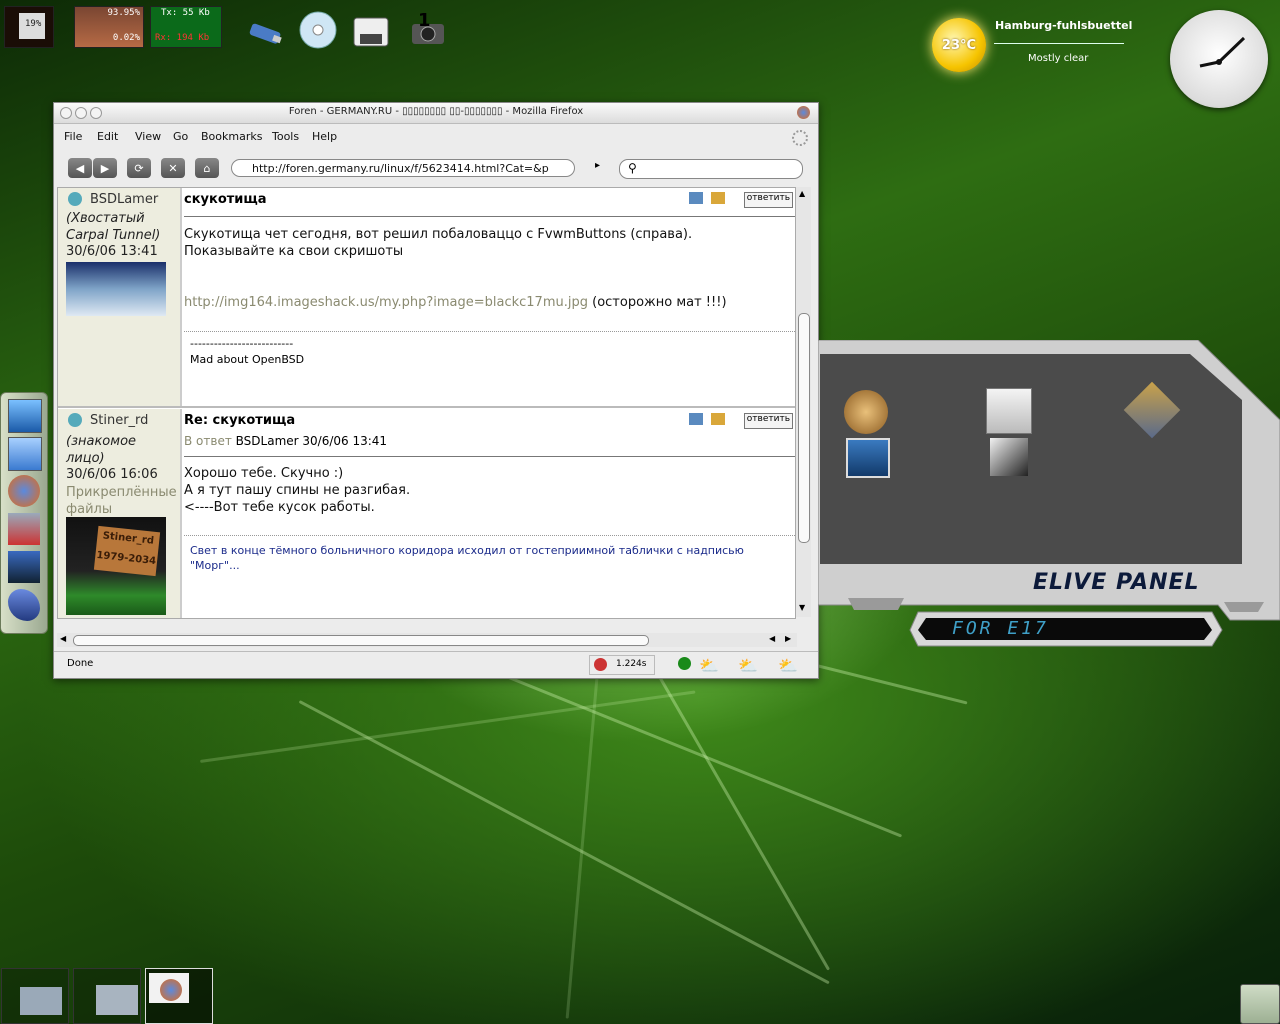 Image resolution: width=1280 pixels, height=1024 pixels. I want to click on elive-logo-icon, so click(24, 605).